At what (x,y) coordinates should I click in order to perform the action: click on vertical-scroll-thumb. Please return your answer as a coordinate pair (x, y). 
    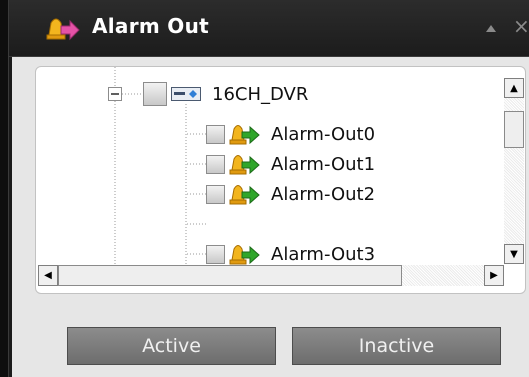
    Looking at the image, I should click on (514, 129).